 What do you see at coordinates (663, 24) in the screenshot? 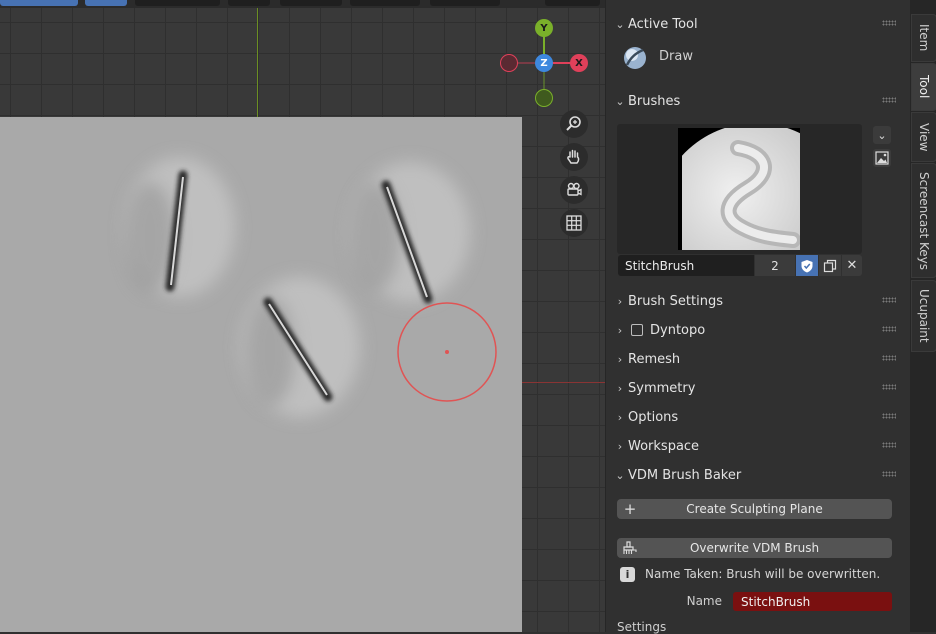
I see `active-tool-title: Active Tool` at bounding box center [663, 24].